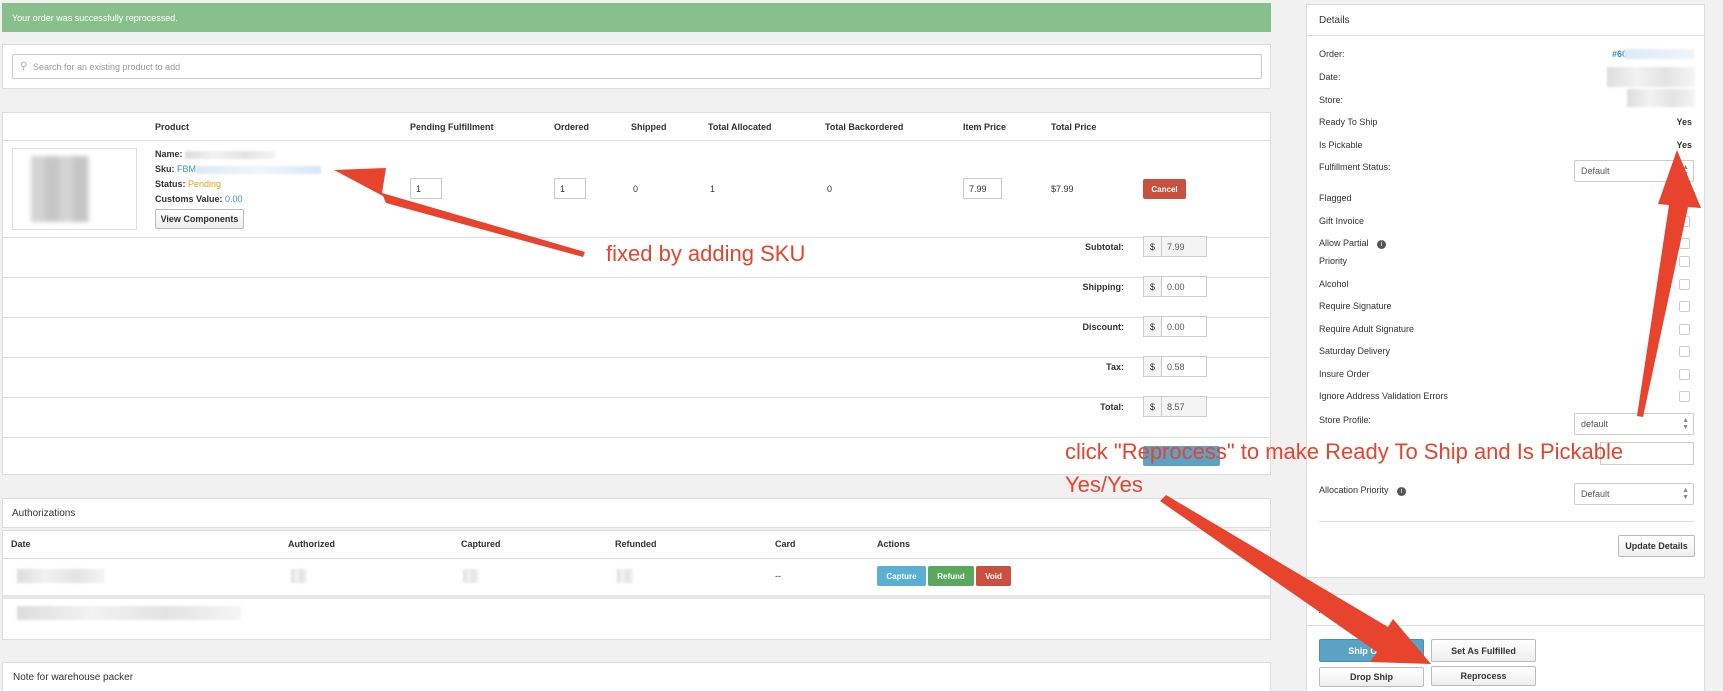 Image resolution: width=1723 pixels, height=691 pixels. I want to click on col-total-price: Total Price, so click(1074, 127).